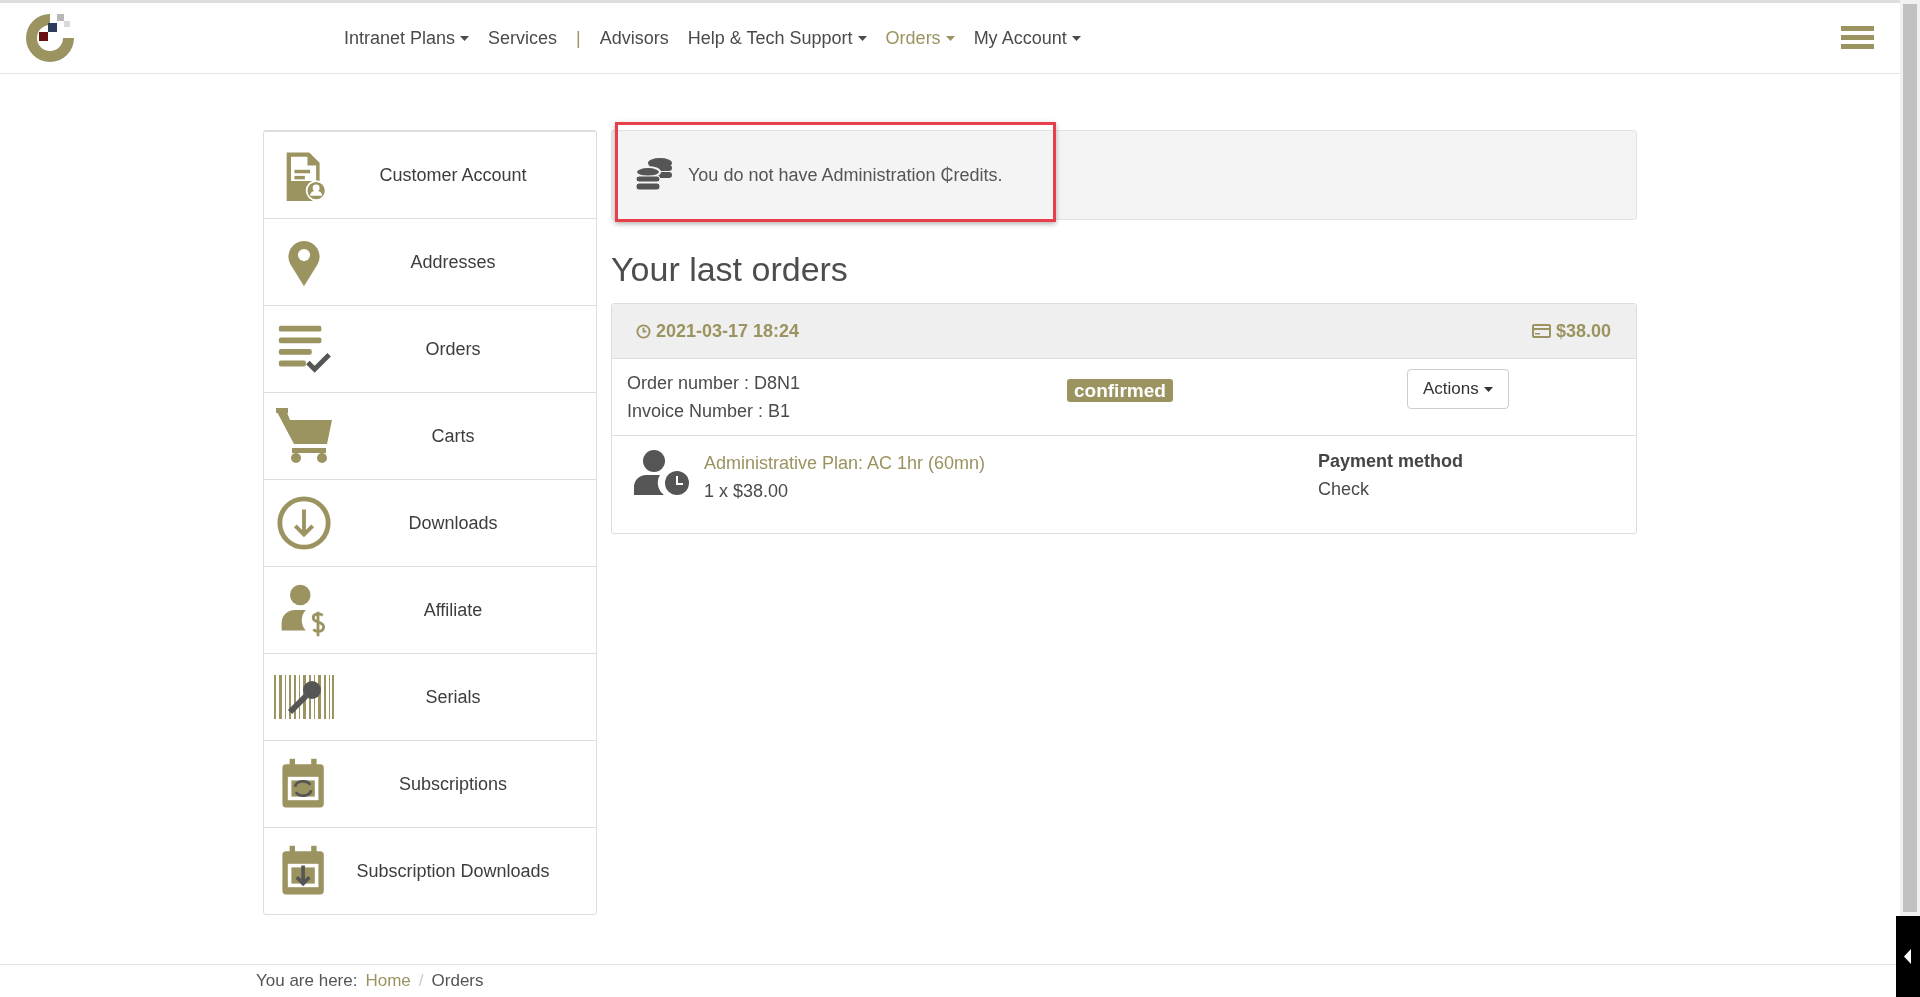 Image resolution: width=1920 pixels, height=997 pixels. I want to click on status-badge: confirmed, so click(1120, 390).